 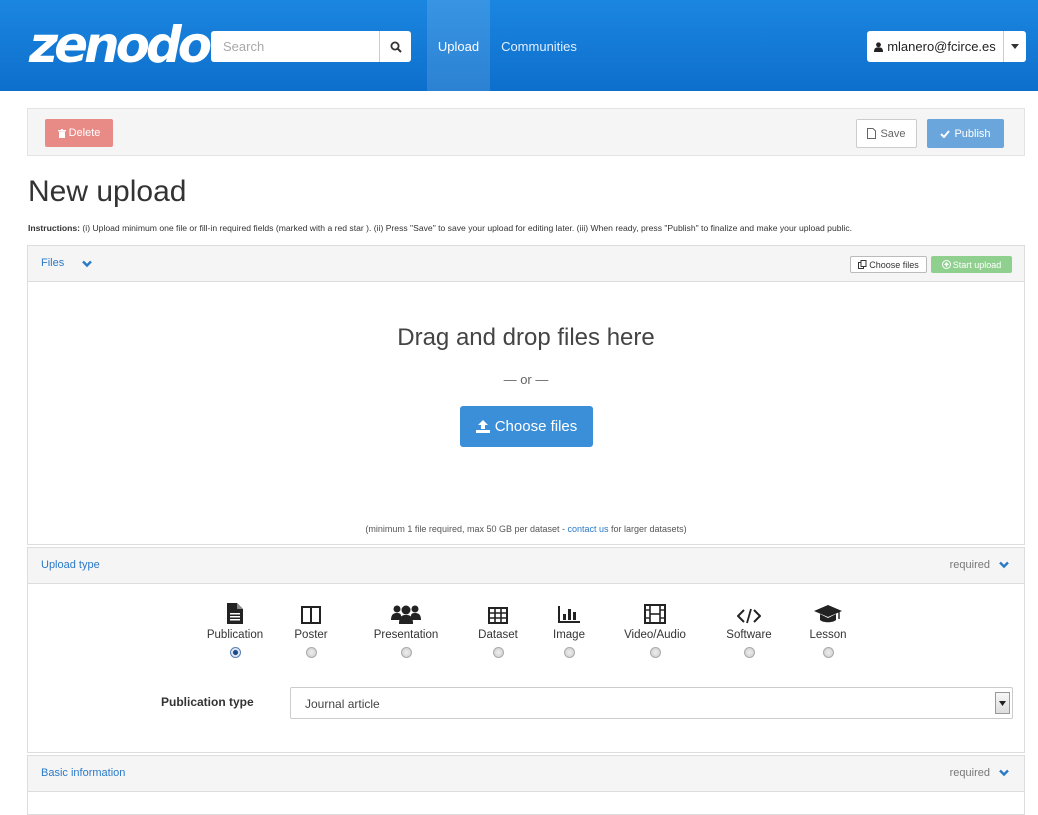 I want to click on user-icon, so click(x=879, y=46).